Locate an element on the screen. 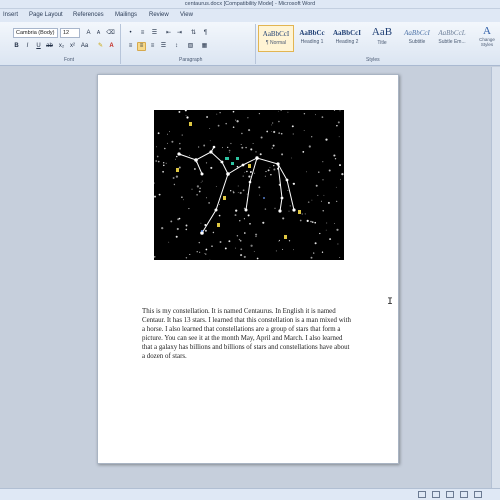 Image resolution: width=500 pixels, height=500 pixels. italic-icon: I is located at coordinates (27, 46).